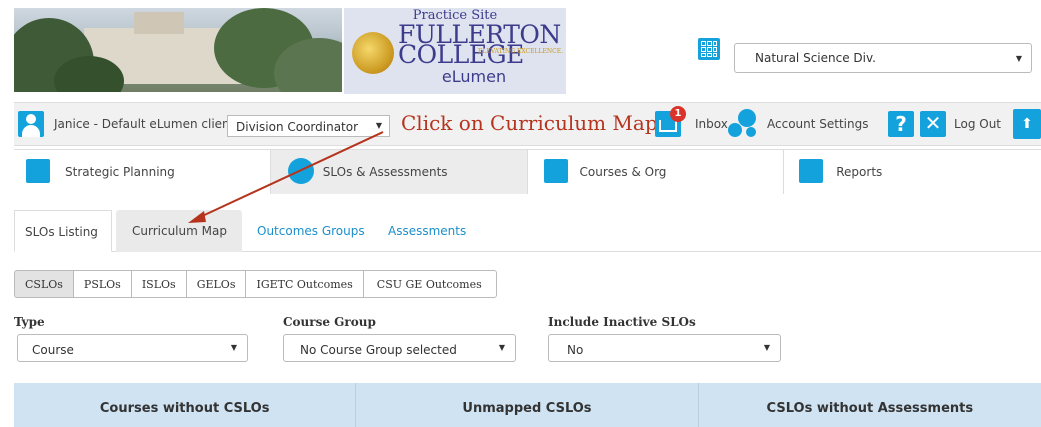 This screenshot has width=1041, height=427. What do you see at coordinates (53, 350) in the screenshot?
I see `type-select-value: Course` at bounding box center [53, 350].